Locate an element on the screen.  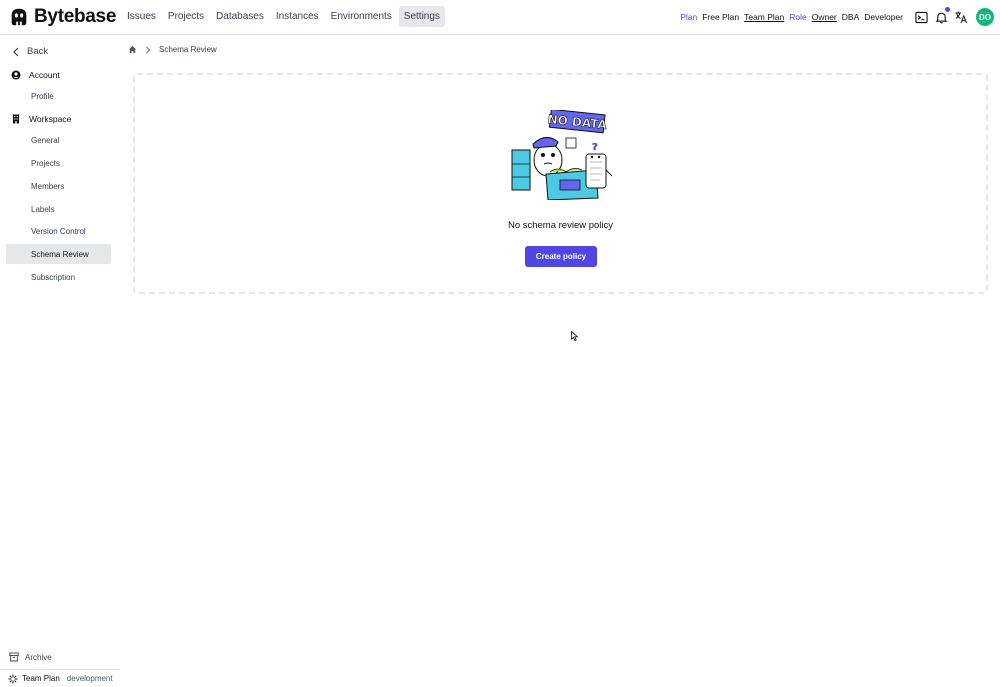
footer-plan: Team Plan is located at coordinates (41, 678).